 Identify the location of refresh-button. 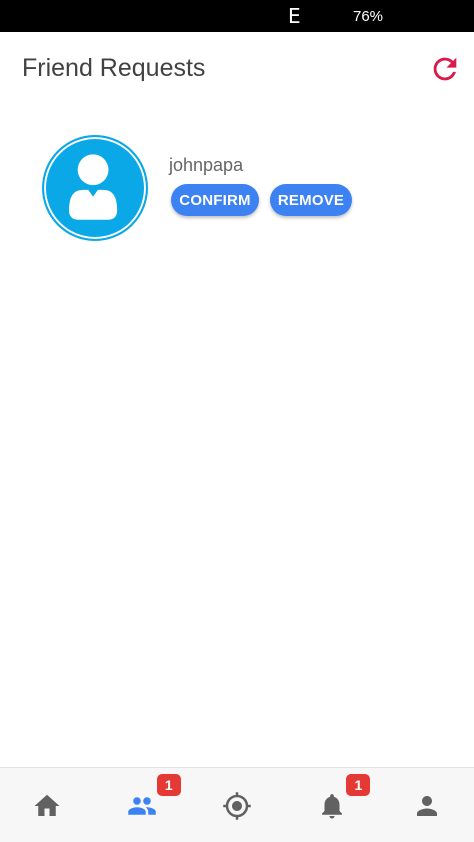
(445, 69).